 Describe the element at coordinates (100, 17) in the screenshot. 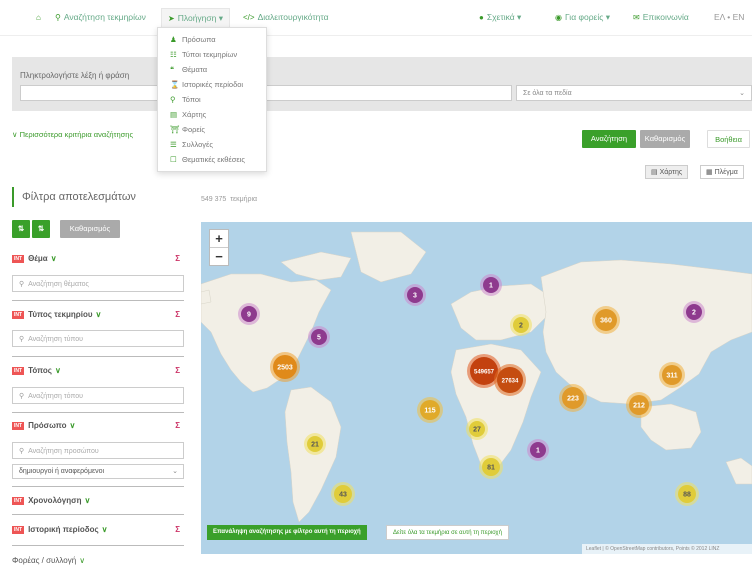

I see `nav-search: ⚲ Αναζήτηση τεκμηρίων` at that location.